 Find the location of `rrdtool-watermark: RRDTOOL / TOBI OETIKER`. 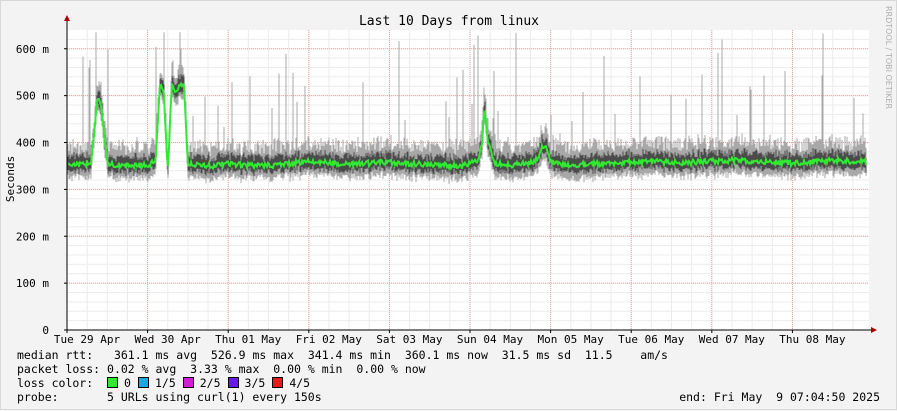

rrdtool-watermark: RRDTOOL / TOBI OETIKER is located at coordinates (888, 57).